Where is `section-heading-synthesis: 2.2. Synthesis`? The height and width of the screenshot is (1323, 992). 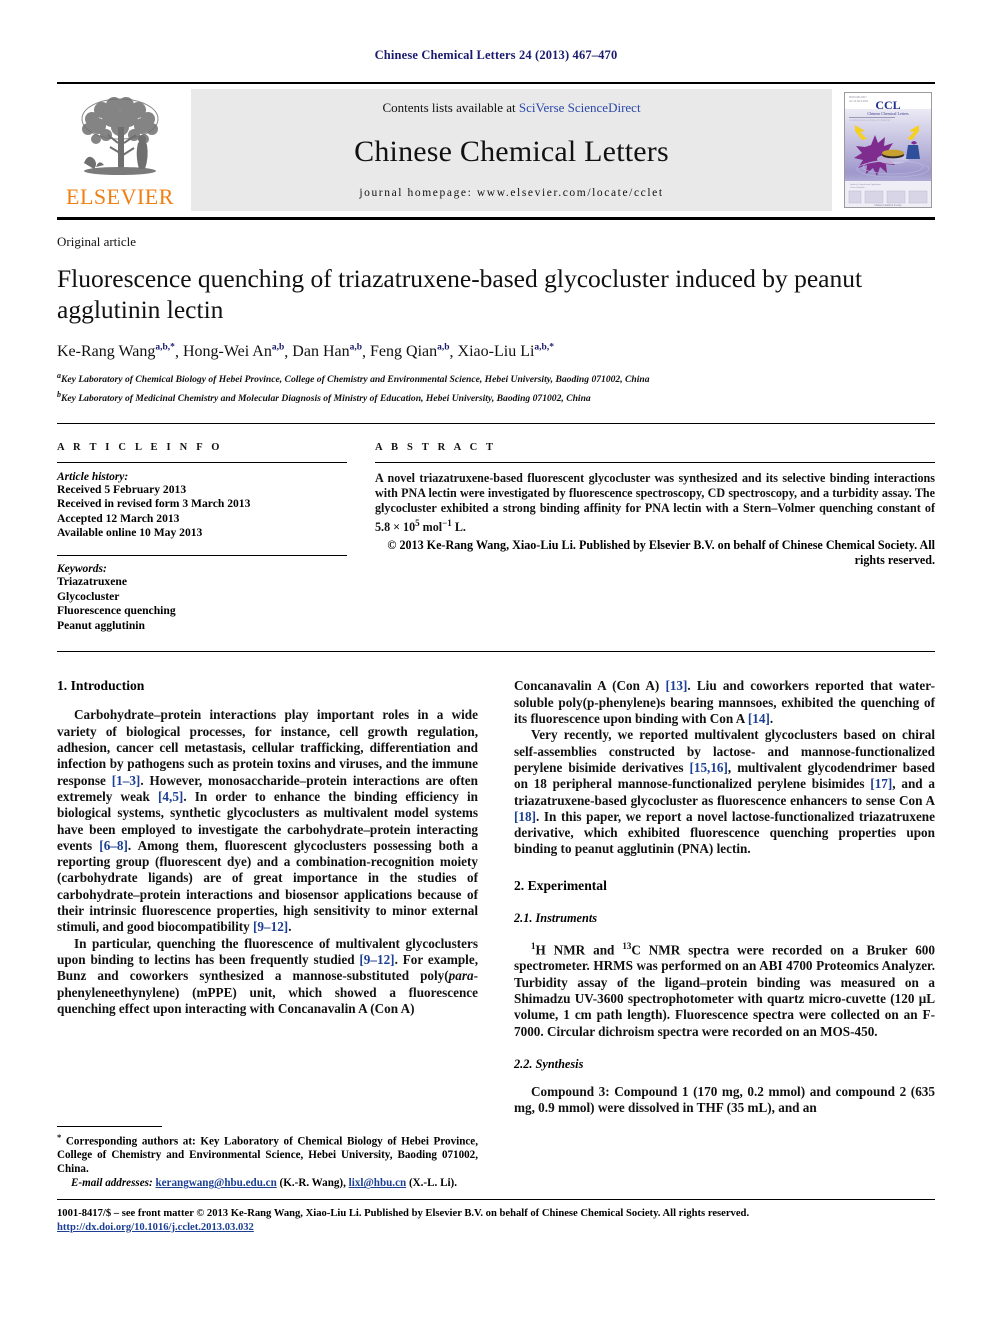 section-heading-synthesis: 2.2. Synthesis is located at coordinates (549, 1063).